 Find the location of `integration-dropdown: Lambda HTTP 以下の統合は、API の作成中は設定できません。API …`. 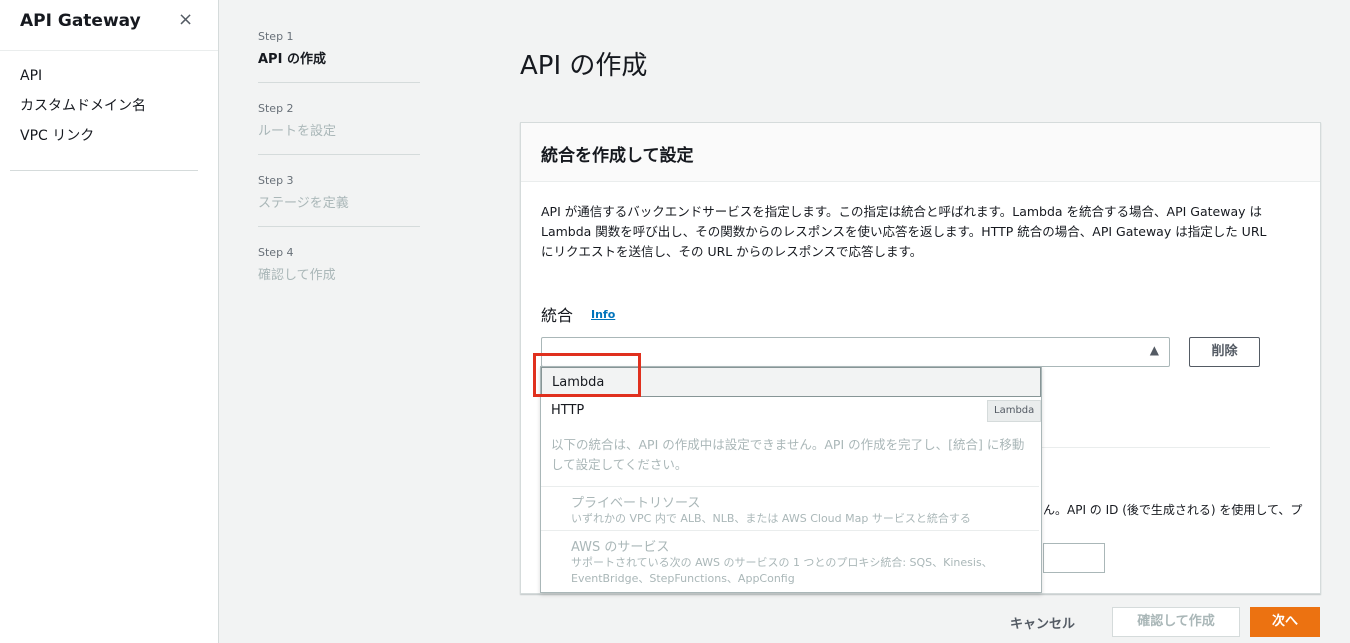

integration-dropdown: Lambda HTTP 以下の統合は、API の作成中は設定できません。API … is located at coordinates (791, 479).